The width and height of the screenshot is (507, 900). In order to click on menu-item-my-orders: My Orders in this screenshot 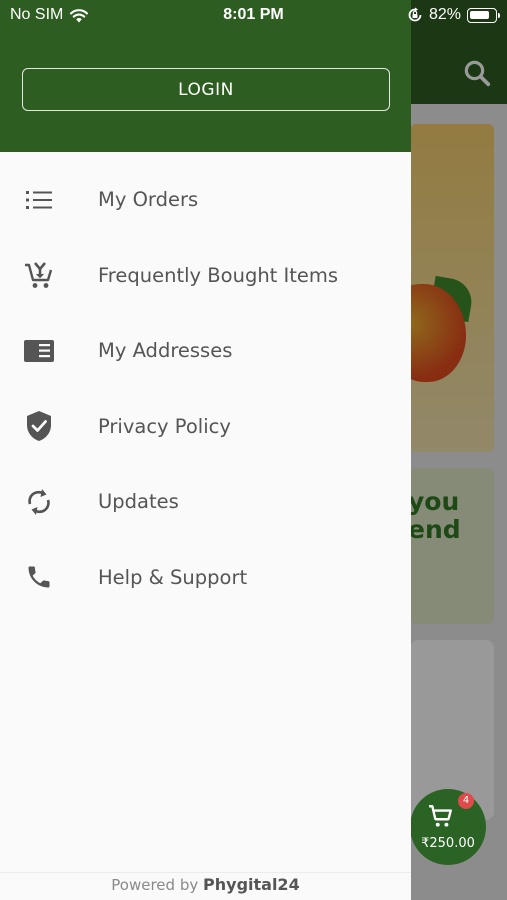, I will do `click(205, 200)`.